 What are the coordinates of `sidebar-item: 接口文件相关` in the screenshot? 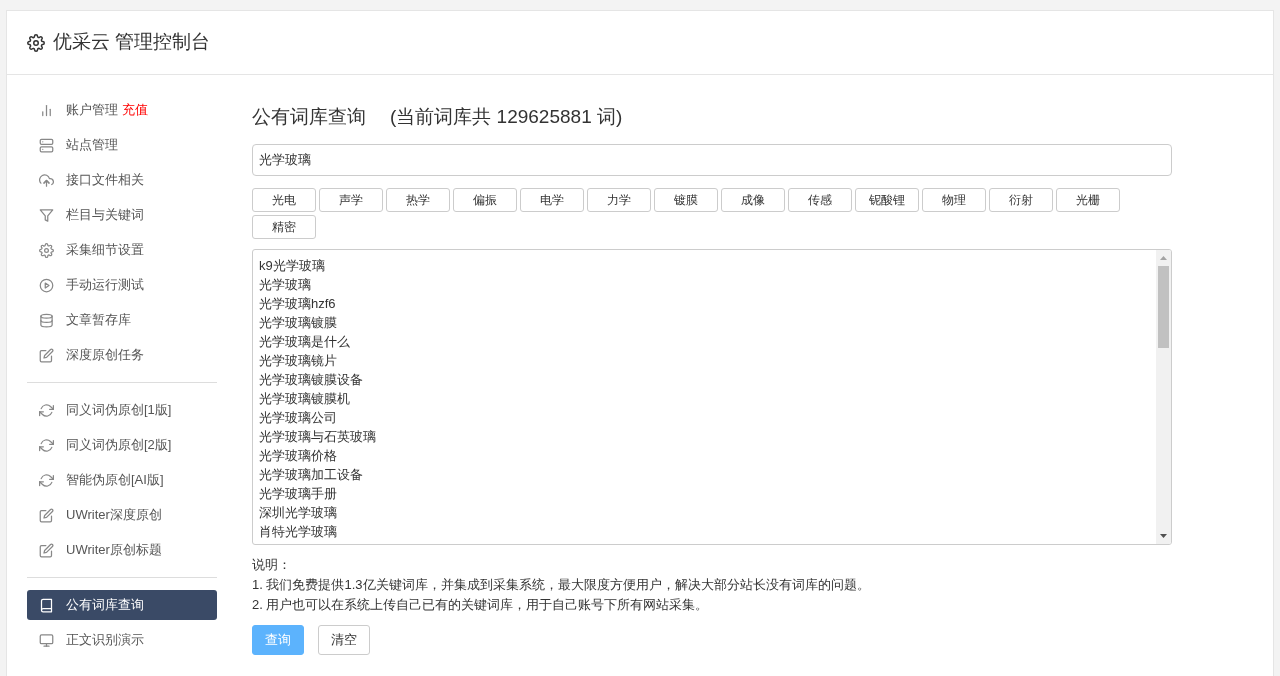 It's located at (122, 180).